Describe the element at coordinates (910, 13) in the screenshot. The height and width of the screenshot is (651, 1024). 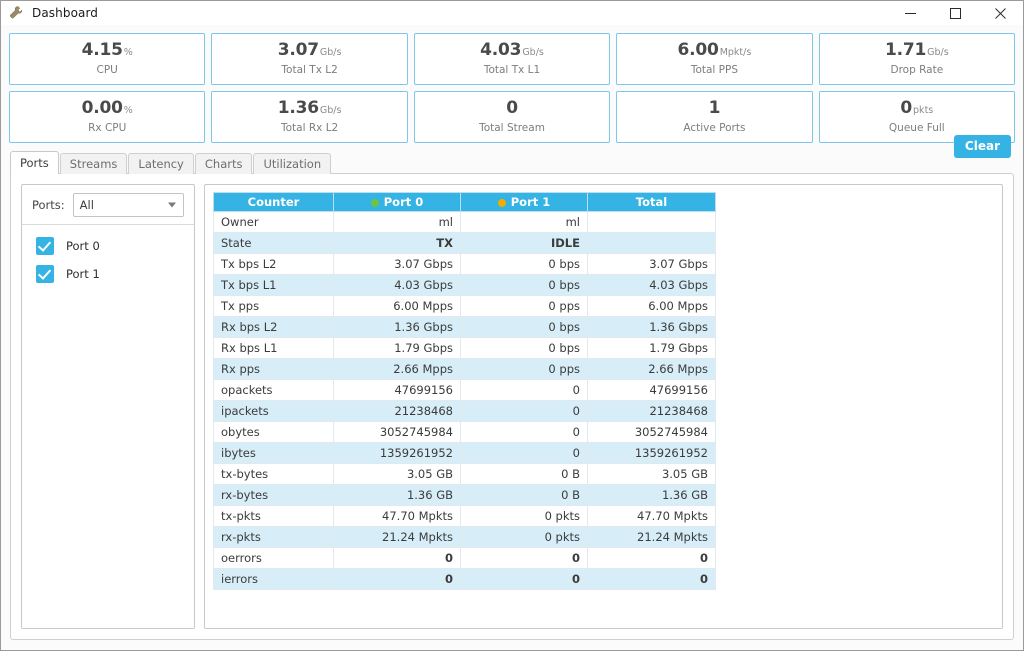
I see `minimize-button` at that location.